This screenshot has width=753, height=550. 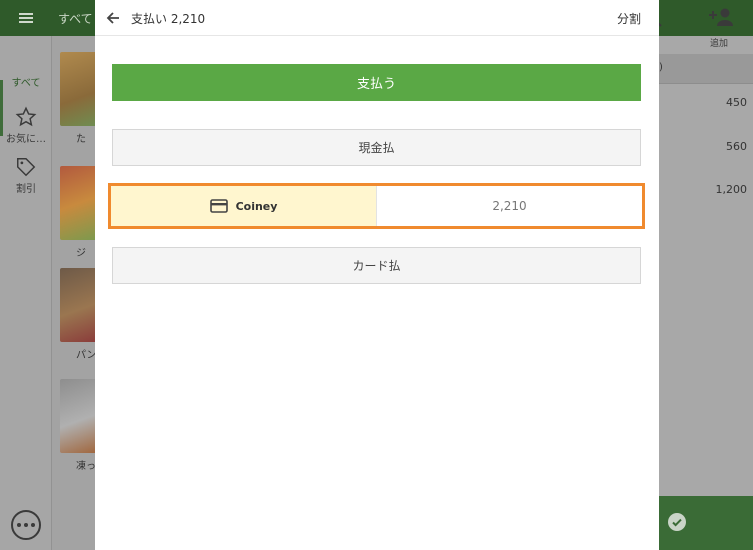 What do you see at coordinates (376, 147) in the screenshot?
I see `cash-payment-button: 現金払` at bounding box center [376, 147].